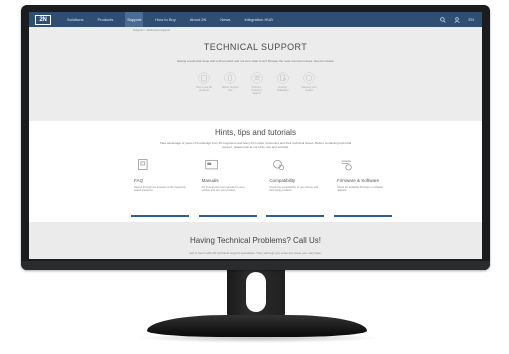 This screenshot has height=354, width=509. I want to click on breadcrumb: Support > Technical support, so click(151, 30).